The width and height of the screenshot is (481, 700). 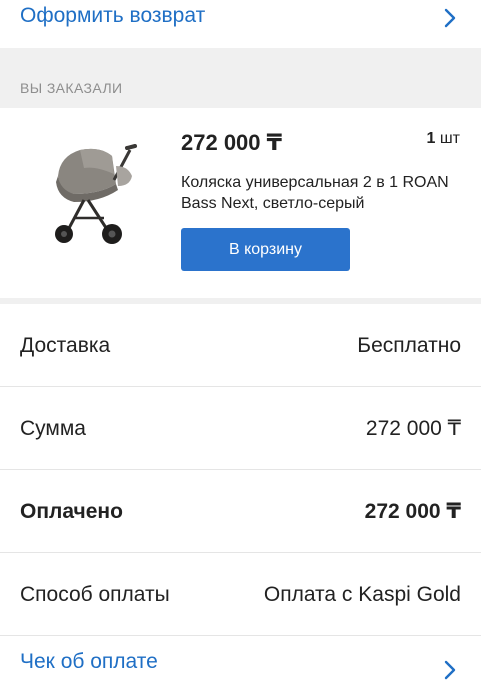 What do you see at coordinates (231, 142) in the screenshot?
I see `item-price: 272 000 ₸` at bounding box center [231, 142].